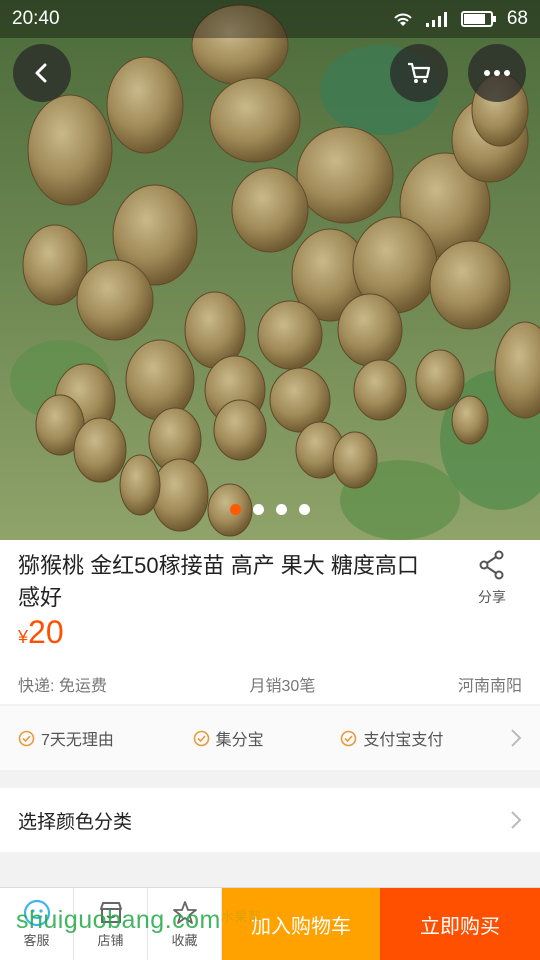 The image size is (540, 960). I want to click on guarantee-label: 支付宝支付, so click(403, 740).